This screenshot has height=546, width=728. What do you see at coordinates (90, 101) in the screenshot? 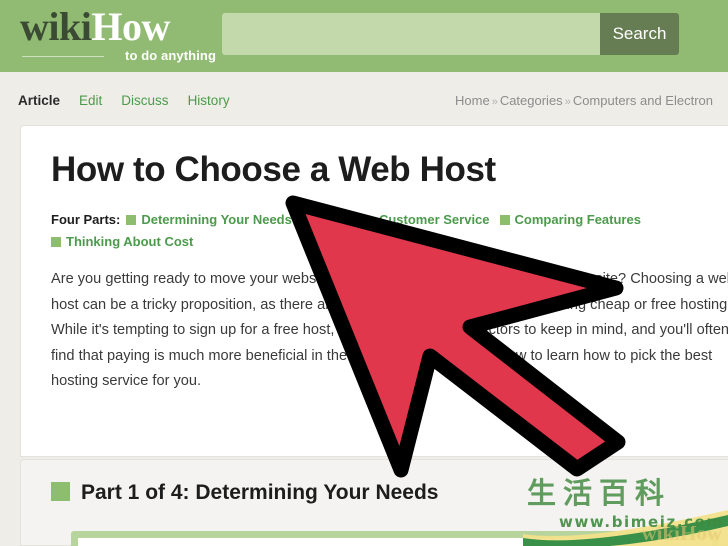
I see `tab-edit: Edit` at bounding box center [90, 101].